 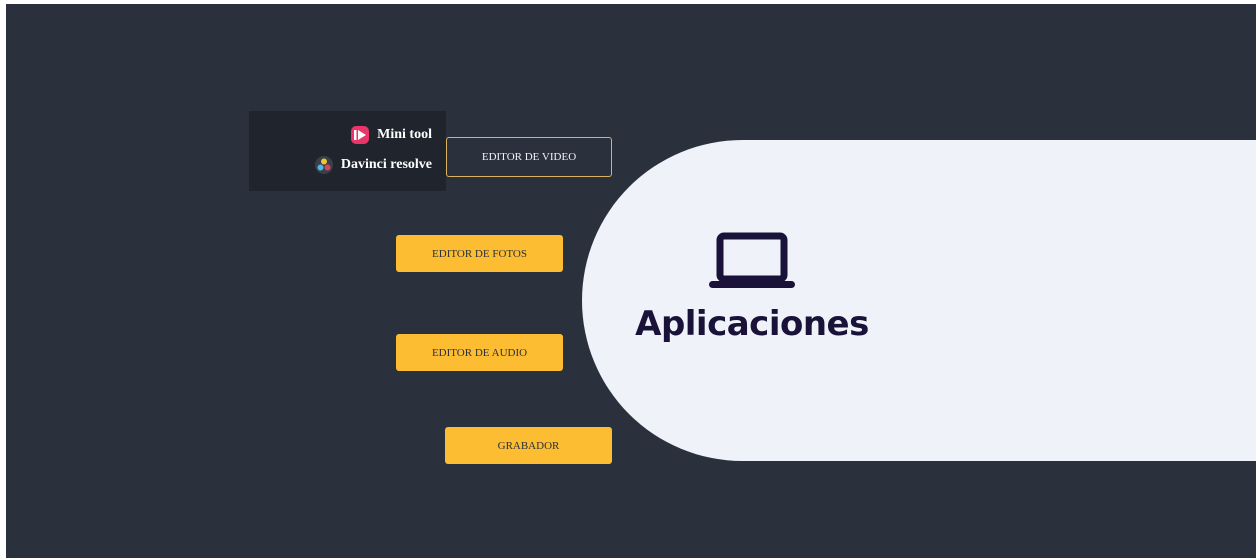 What do you see at coordinates (340, 135) in the screenshot?
I see `dropdown-item-minitool: Mini tool` at bounding box center [340, 135].